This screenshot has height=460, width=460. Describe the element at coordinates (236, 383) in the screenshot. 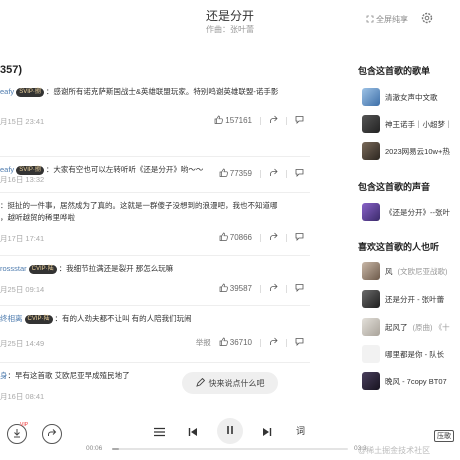

I see `write-comment-label: 快来说点什么吧` at that location.